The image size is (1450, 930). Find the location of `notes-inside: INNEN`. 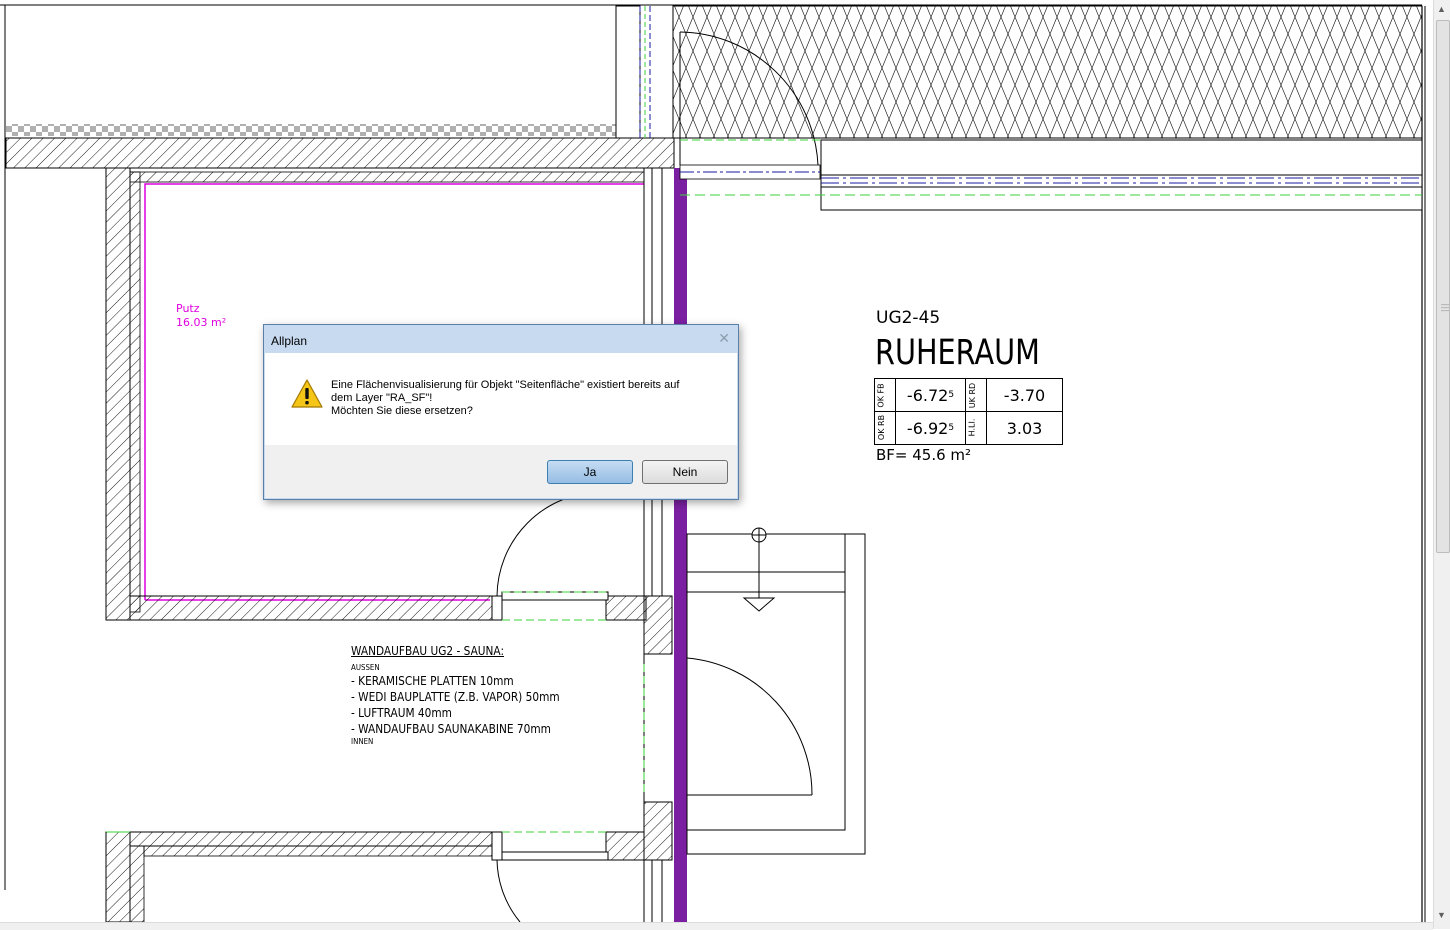

notes-inside: INNEN is located at coordinates (362, 741).